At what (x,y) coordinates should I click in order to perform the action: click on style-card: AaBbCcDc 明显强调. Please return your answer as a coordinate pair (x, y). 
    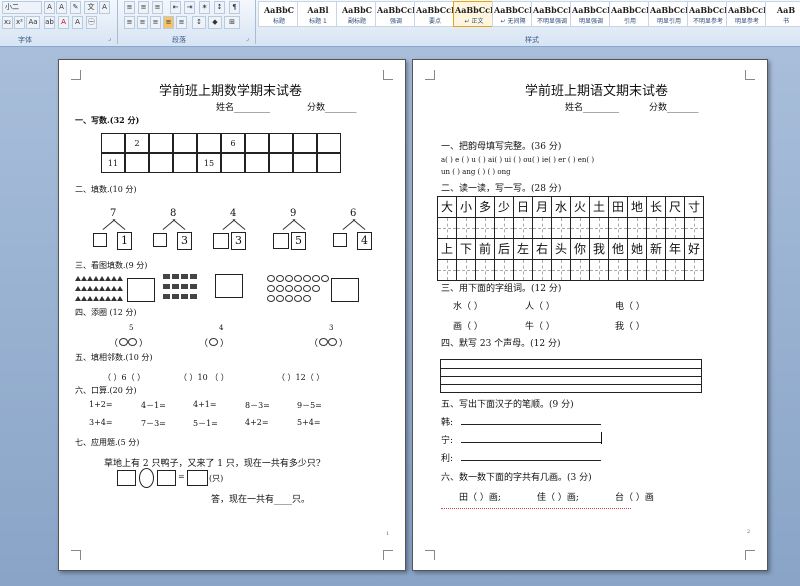
    Looking at the image, I should click on (591, 14).